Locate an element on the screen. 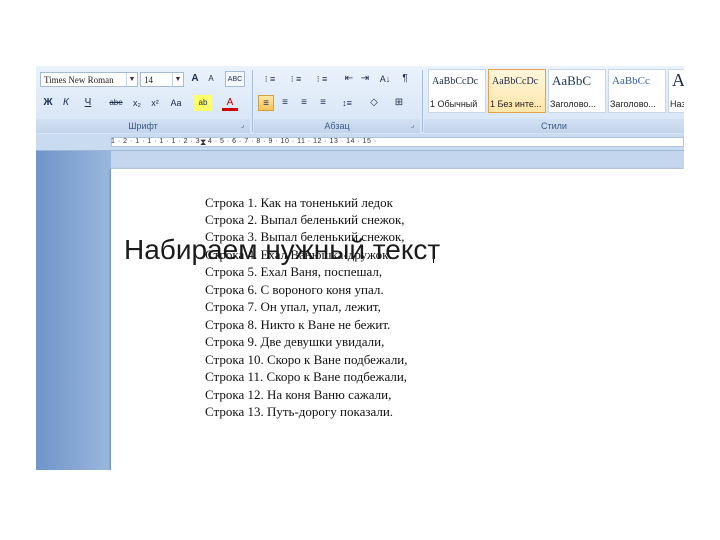 The height and width of the screenshot is (540, 720). style-name: Наз is located at coordinates (677, 104).